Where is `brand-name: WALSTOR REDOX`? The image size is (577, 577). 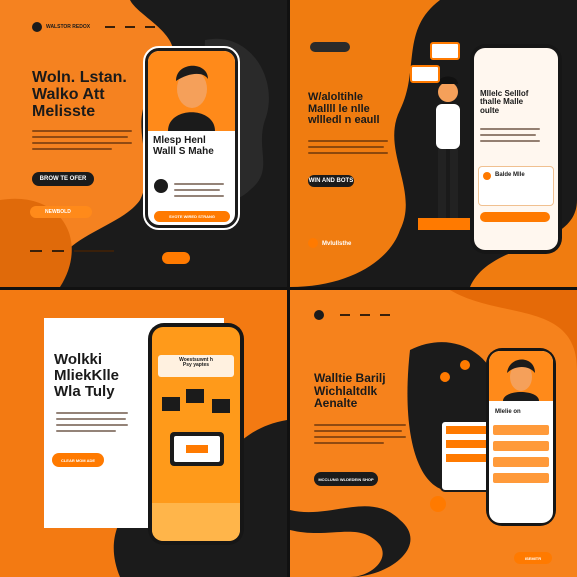
brand-name: WALSTOR REDOX is located at coordinates (68, 27).